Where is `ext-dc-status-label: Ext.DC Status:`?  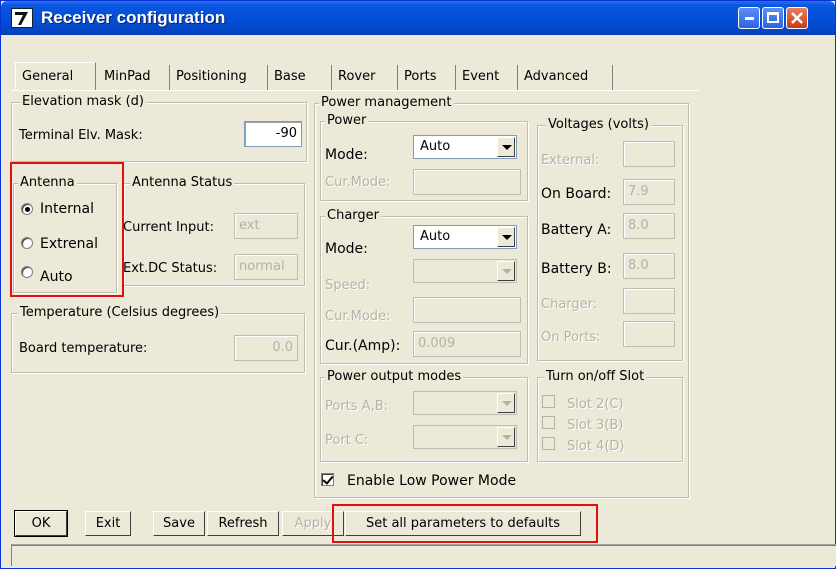
ext-dc-status-label: Ext.DC Status: is located at coordinates (170, 268).